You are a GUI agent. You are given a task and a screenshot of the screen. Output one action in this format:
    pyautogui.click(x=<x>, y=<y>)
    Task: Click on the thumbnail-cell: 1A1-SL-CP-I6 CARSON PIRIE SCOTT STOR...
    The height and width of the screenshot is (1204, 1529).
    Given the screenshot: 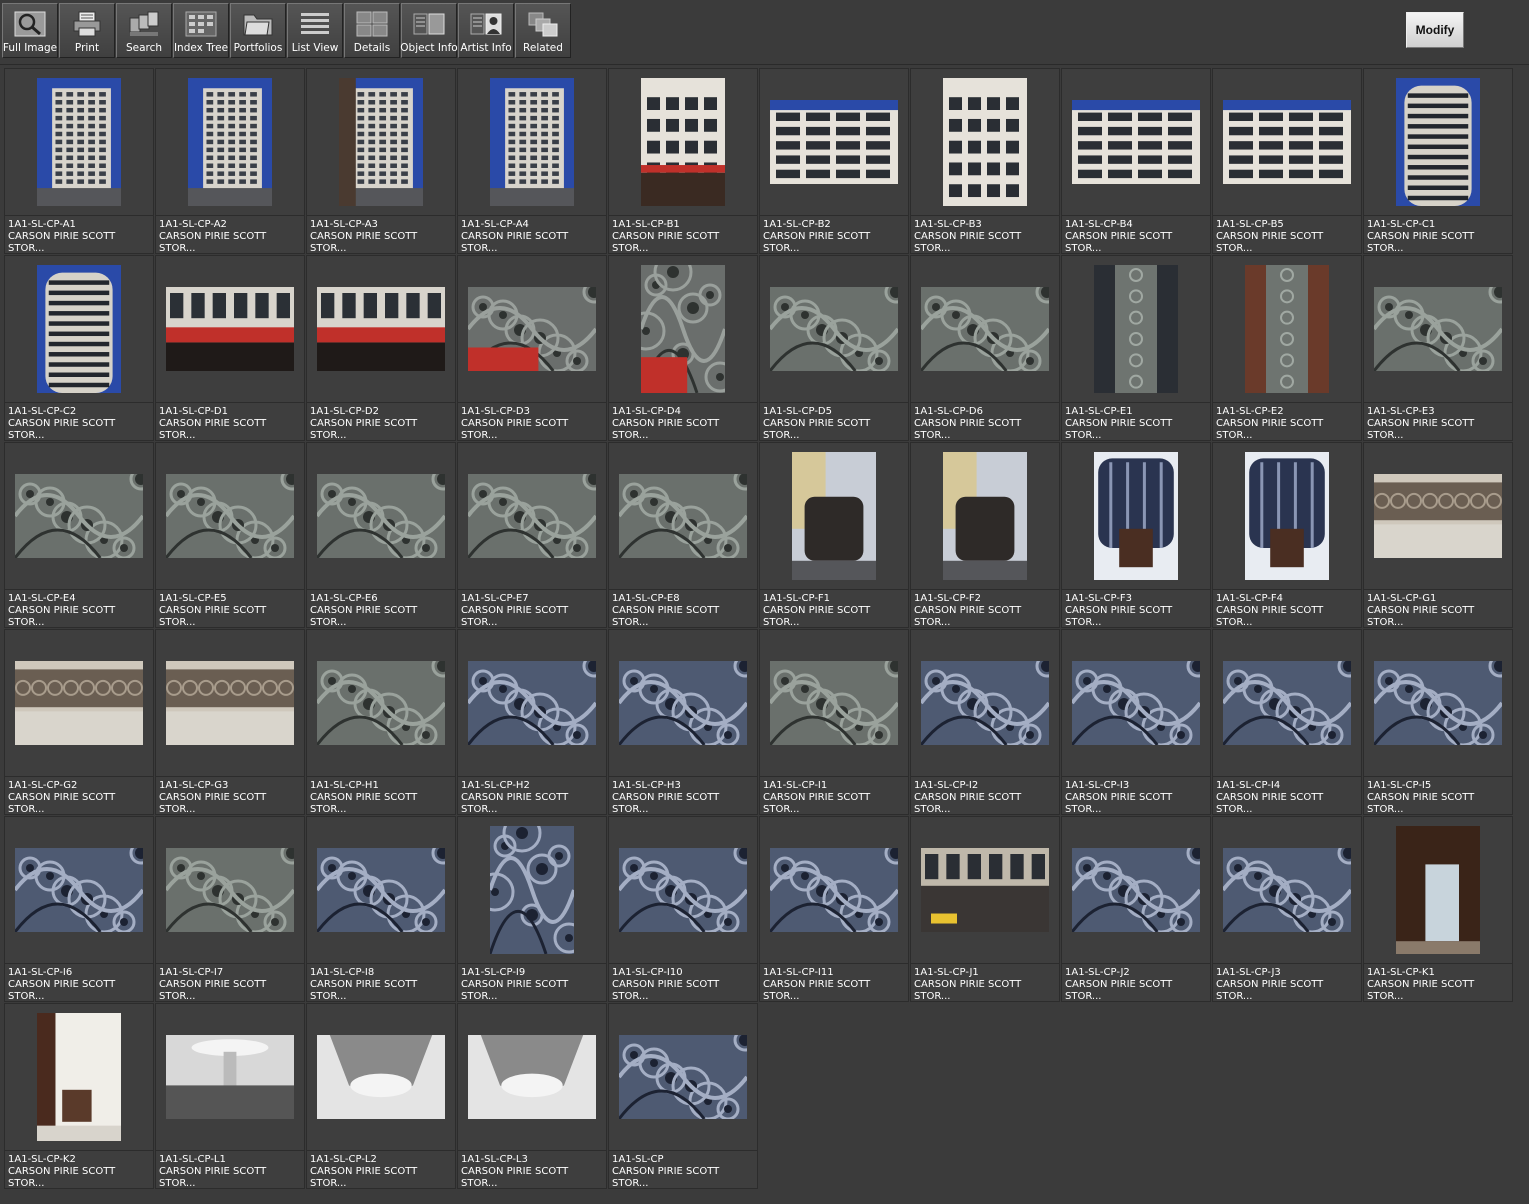 What is the action you would take?
    pyautogui.click(x=79, y=909)
    